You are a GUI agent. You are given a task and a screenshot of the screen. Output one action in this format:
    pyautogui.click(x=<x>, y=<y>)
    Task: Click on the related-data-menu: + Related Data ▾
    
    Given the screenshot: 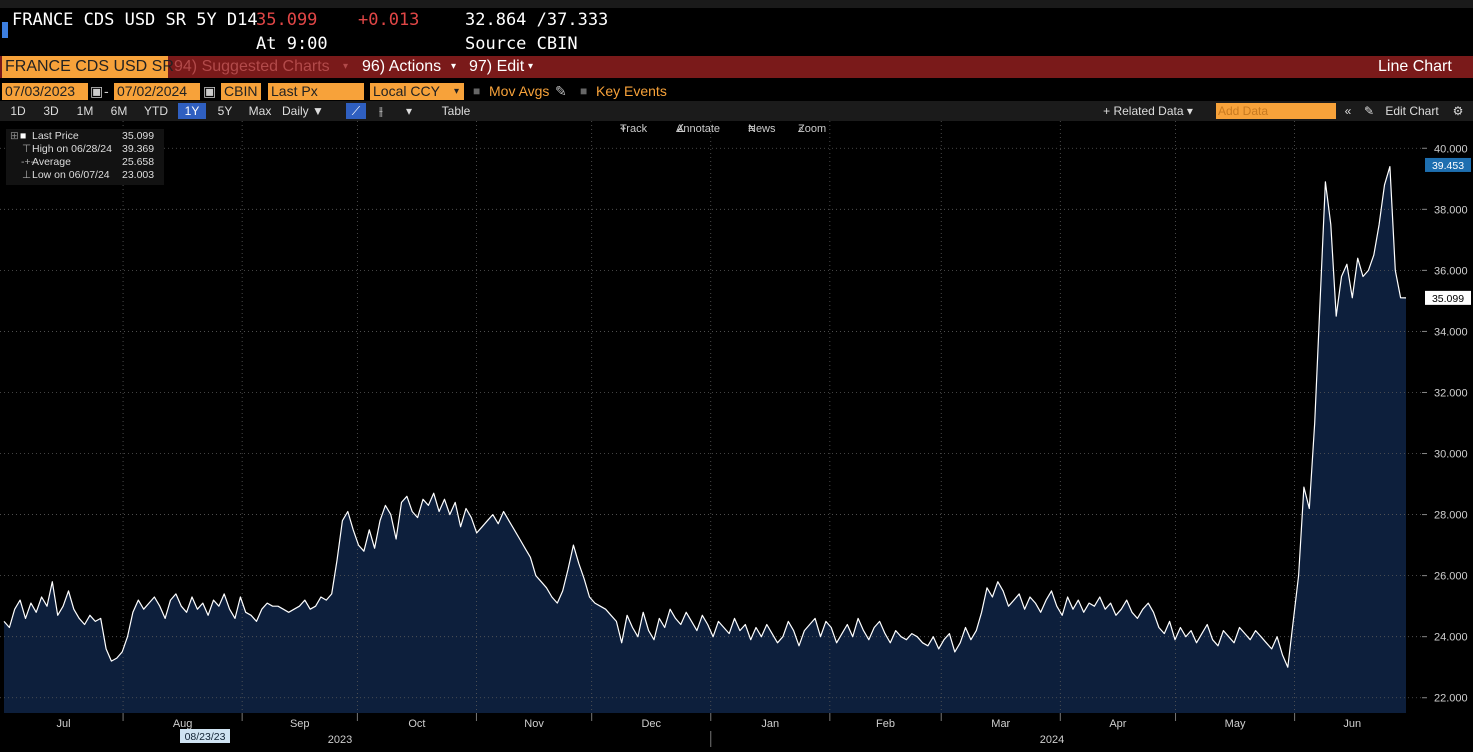 What is the action you would take?
    pyautogui.click(x=1148, y=111)
    